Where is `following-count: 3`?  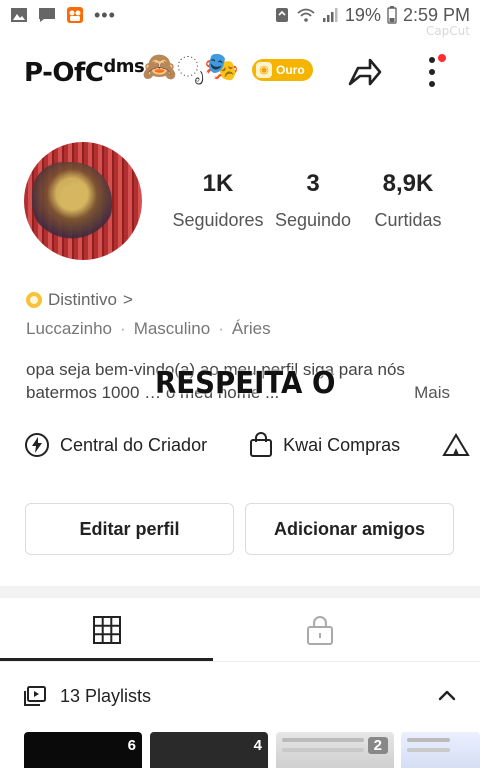
following-count: 3 is located at coordinates (313, 183).